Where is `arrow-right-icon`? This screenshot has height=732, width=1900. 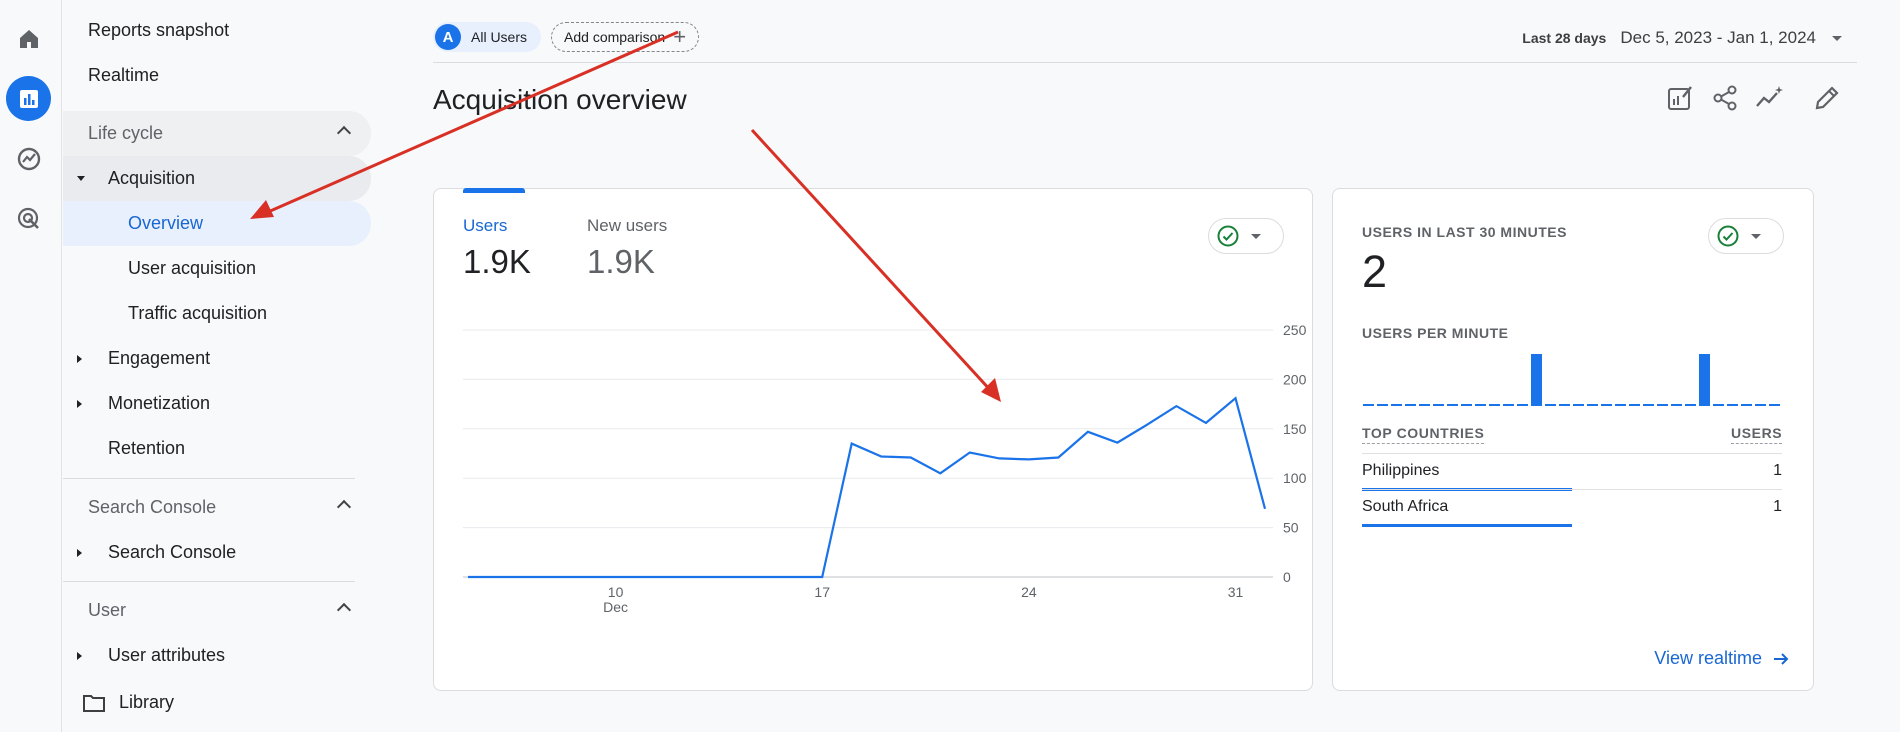
arrow-right-icon is located at coordinates (1781, 659).